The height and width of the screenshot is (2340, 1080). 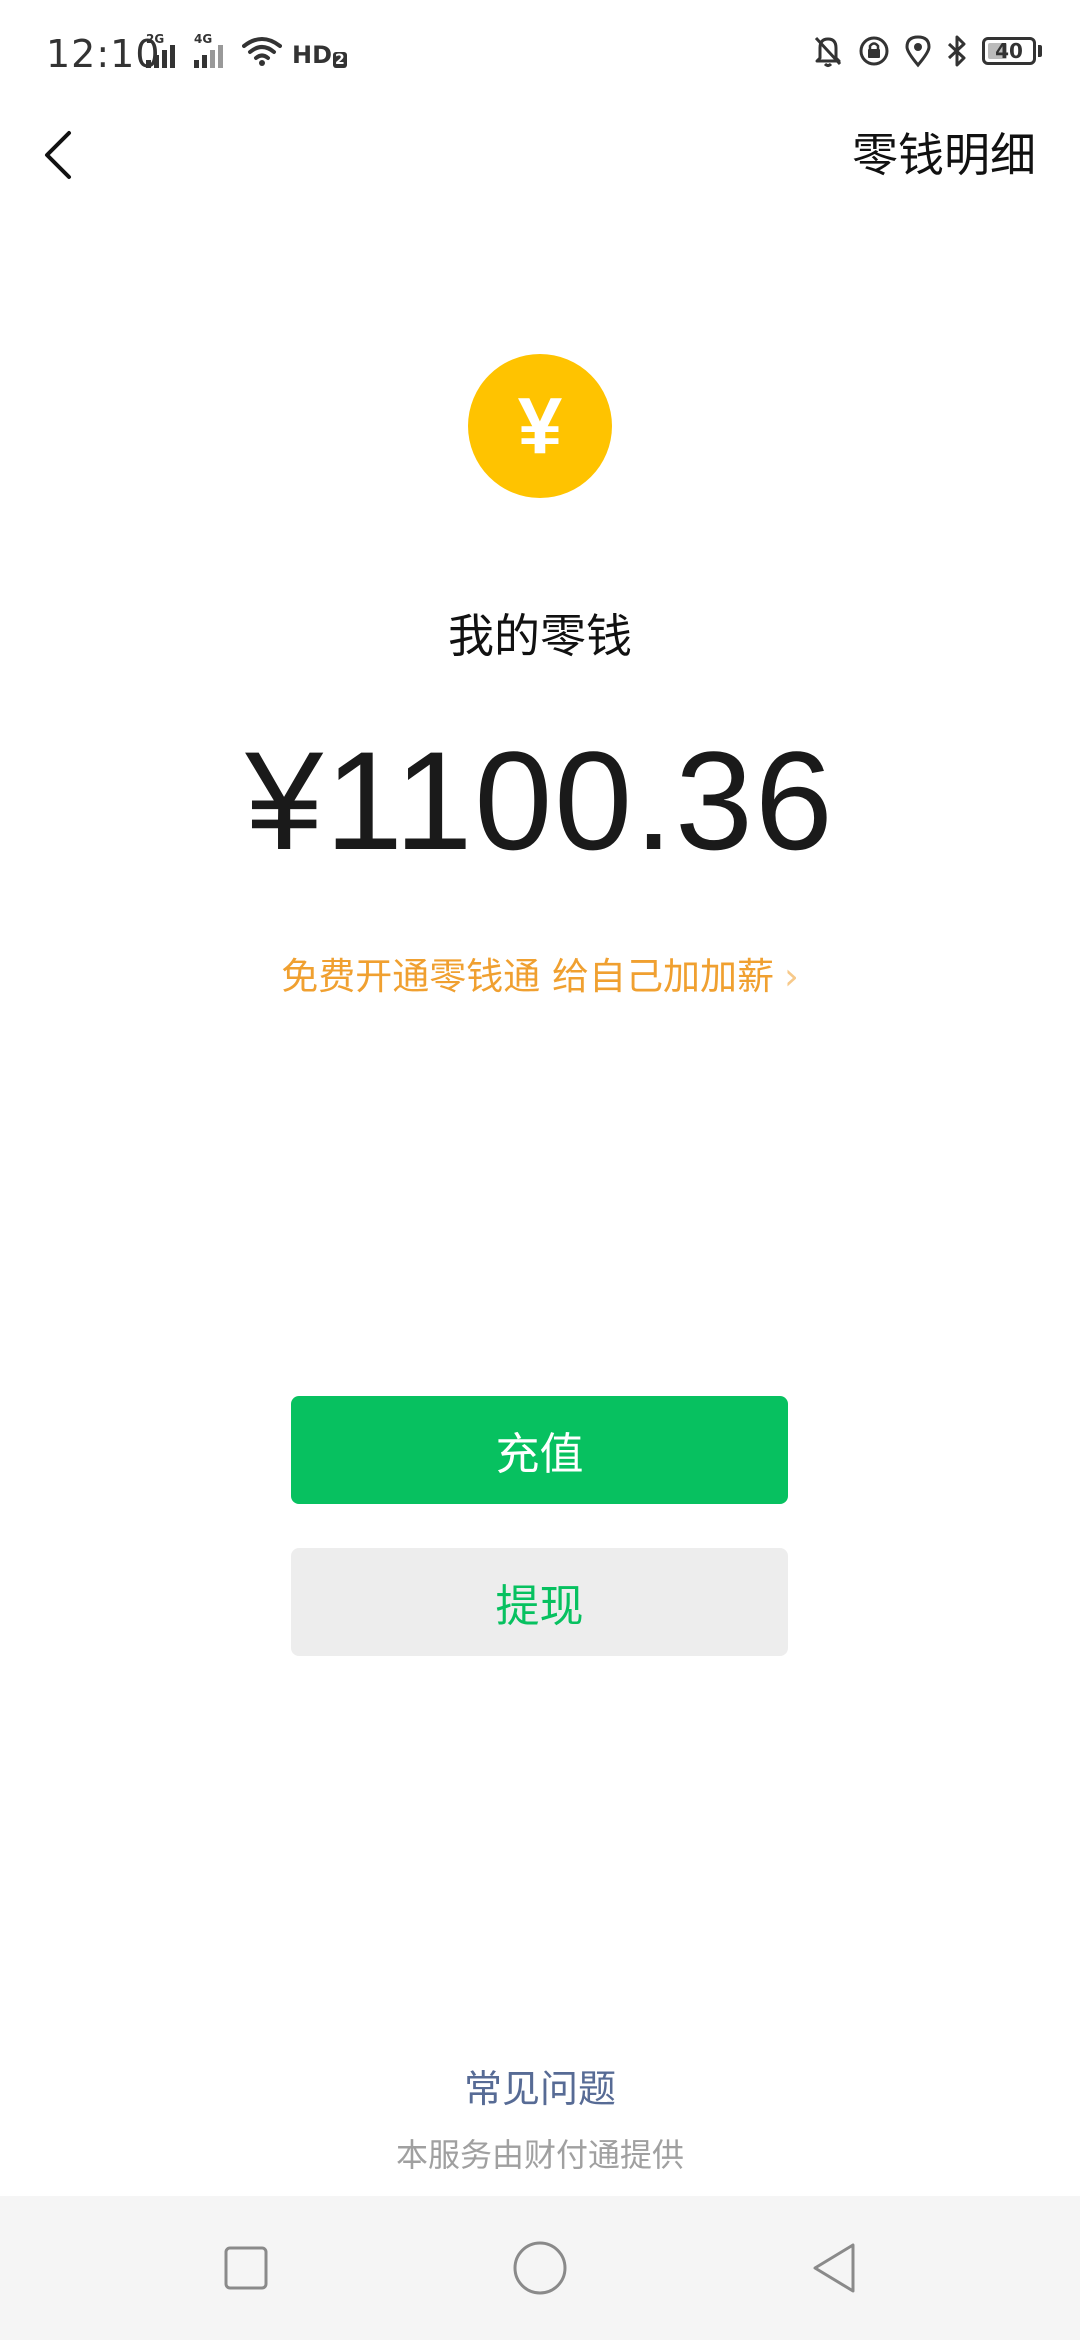 What do you see at coordinates (213, 50) in the screenshot?
I see `signal-4g-icon: 4G` at bounding box center [213, 50].